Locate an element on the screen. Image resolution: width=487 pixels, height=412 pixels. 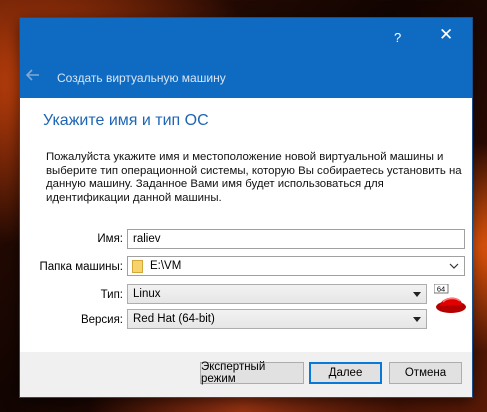
folder-combo: E:\VM is located at coordinates (296, 266).